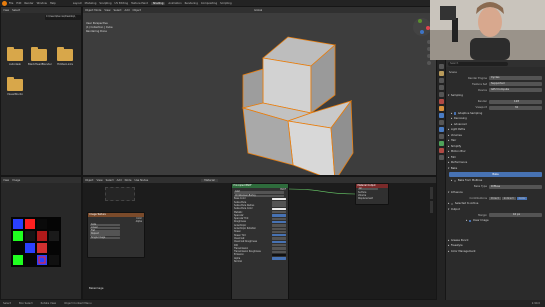 This screenshot has height=307, width=545. I want to click on tab-shading: Shading, so click(158, 3).